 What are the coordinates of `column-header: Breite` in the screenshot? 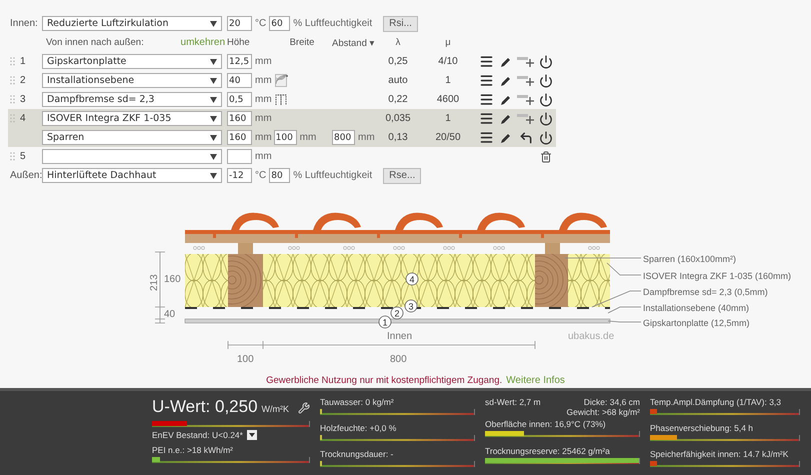 It's located at (302, 42).